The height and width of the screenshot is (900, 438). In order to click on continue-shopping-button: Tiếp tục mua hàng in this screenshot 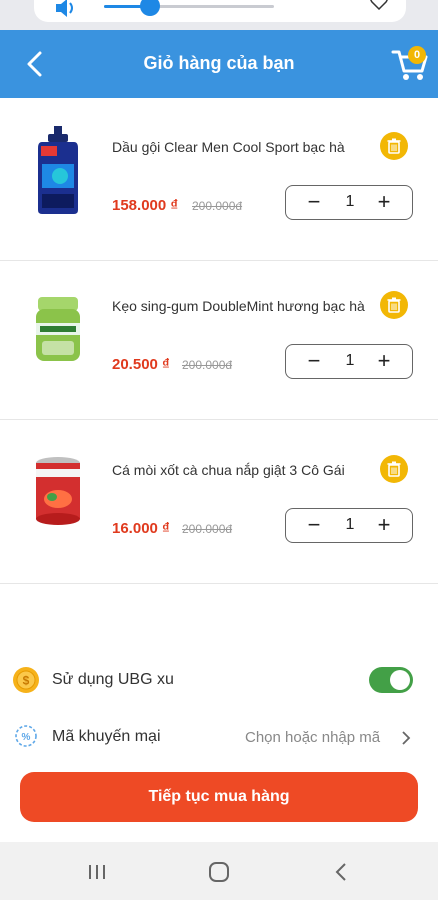, I will do `click(219, 797)`.